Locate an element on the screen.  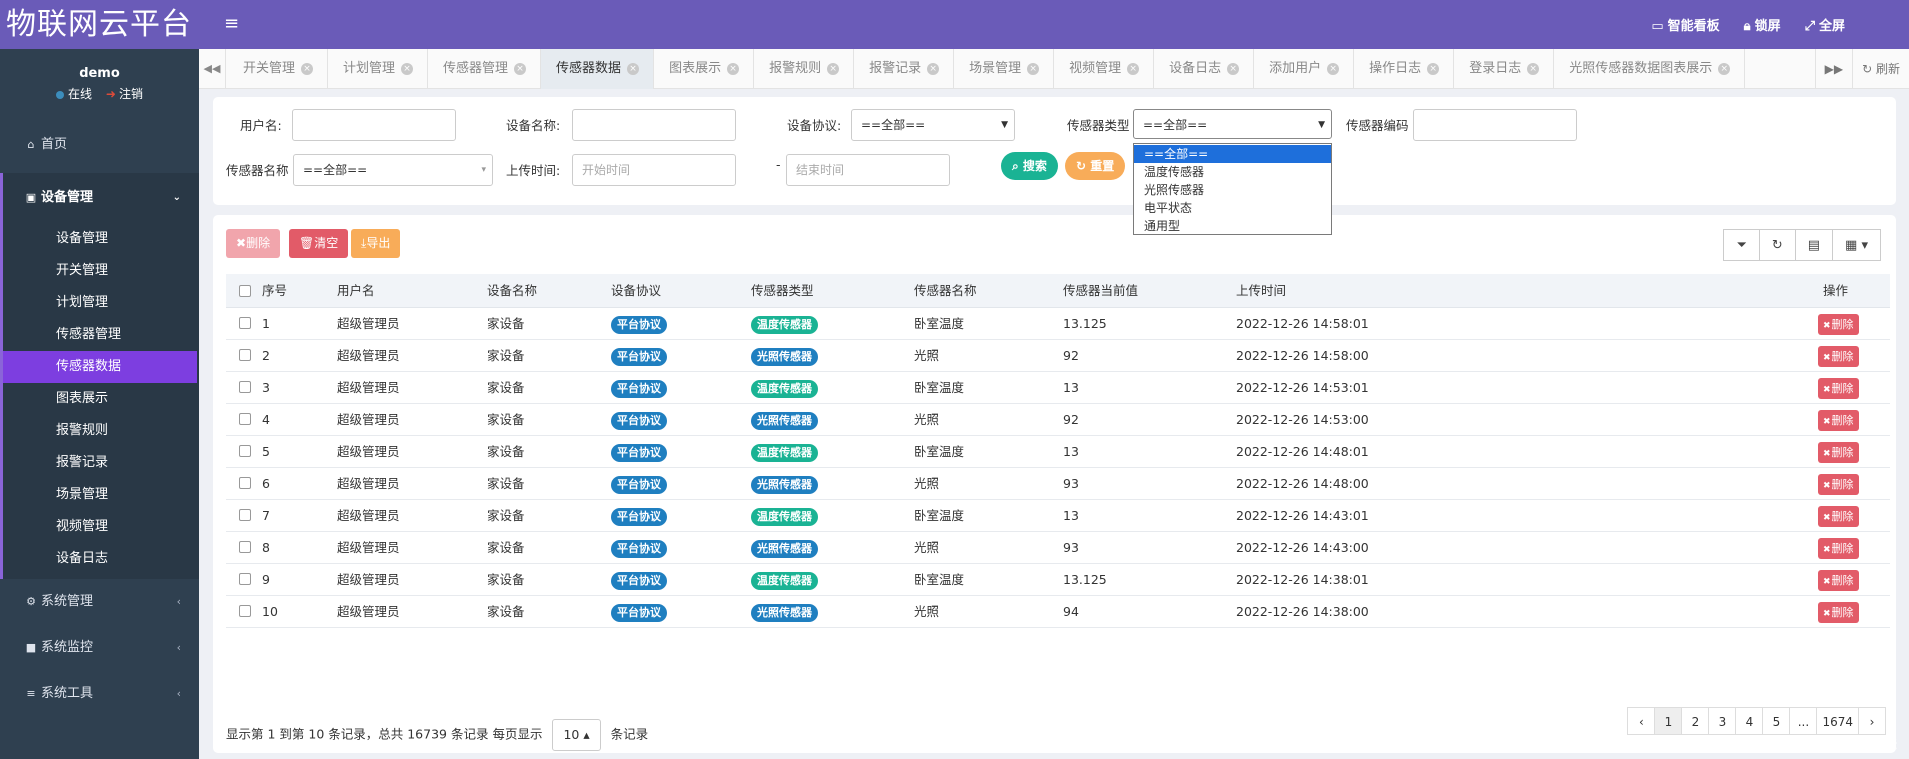
sidebar-subitem-device-log: 设备日志 is located at coordinates (101, 559).